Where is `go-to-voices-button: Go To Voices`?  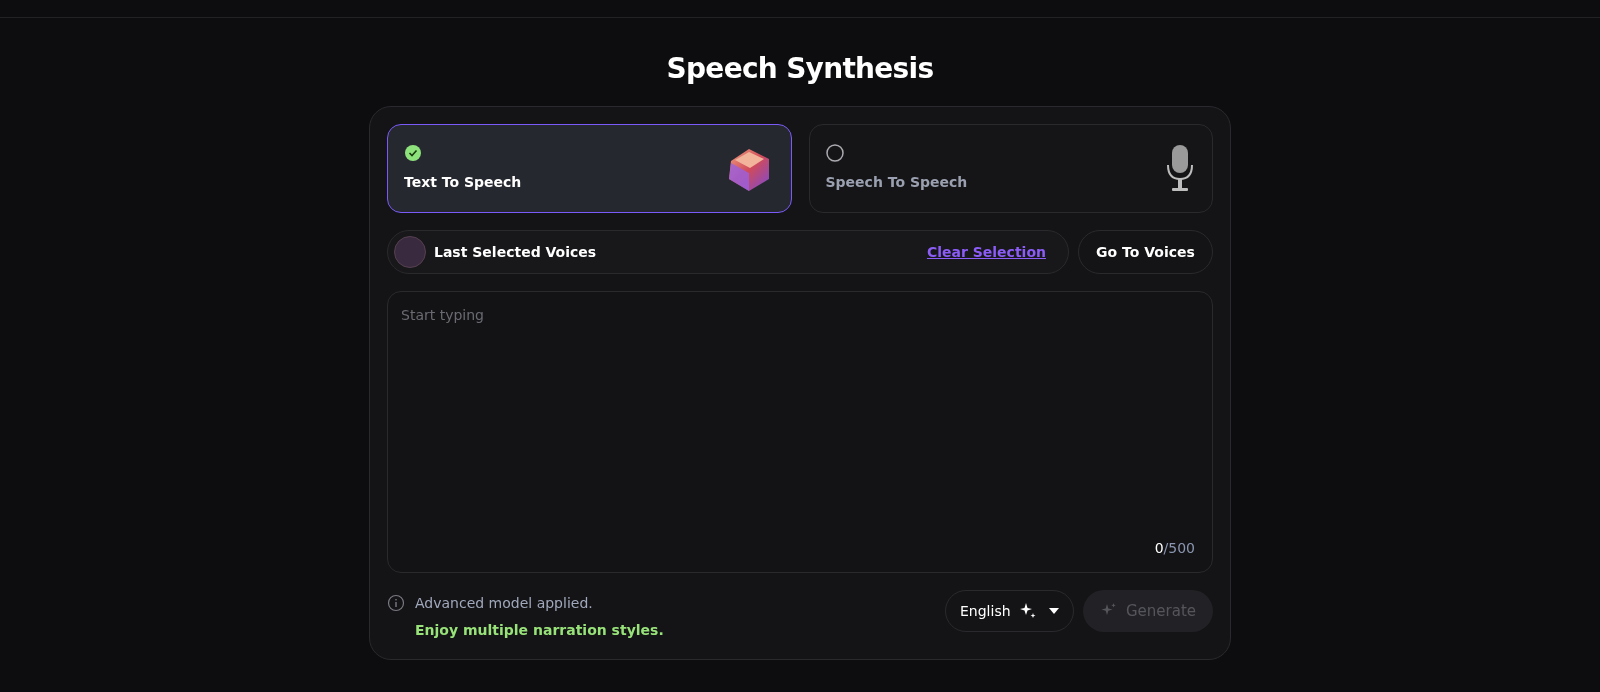 go-to-voices-button: Go To Voices is located at coordinates (1145, 252).